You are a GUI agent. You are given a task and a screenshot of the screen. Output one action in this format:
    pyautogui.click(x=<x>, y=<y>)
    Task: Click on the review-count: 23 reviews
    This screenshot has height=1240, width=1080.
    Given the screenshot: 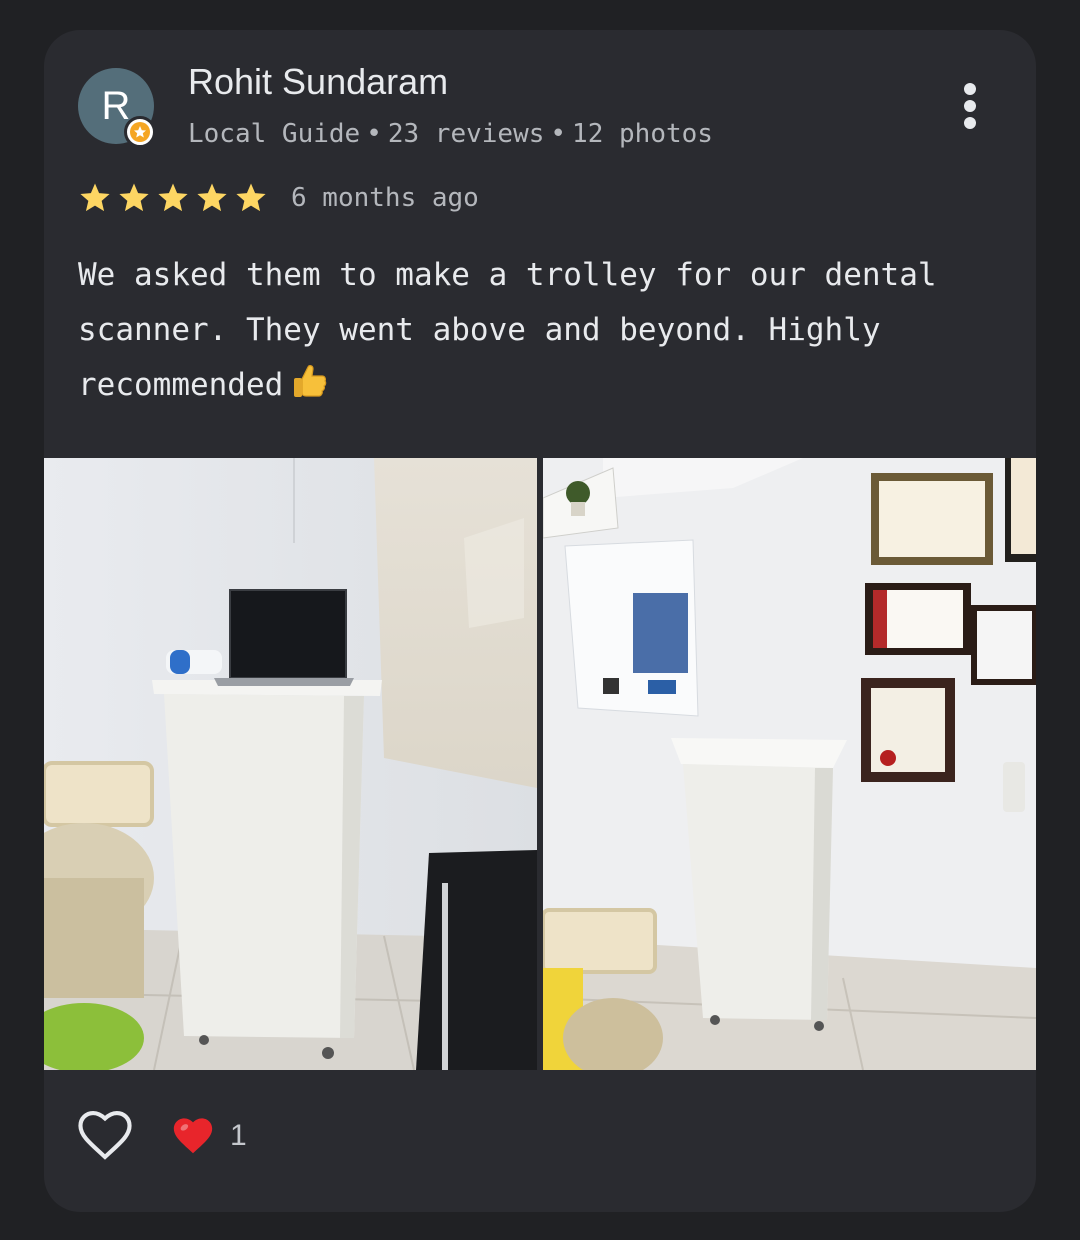 What is the action you would take?
    pyautogui.click(x=466, y=134)
    